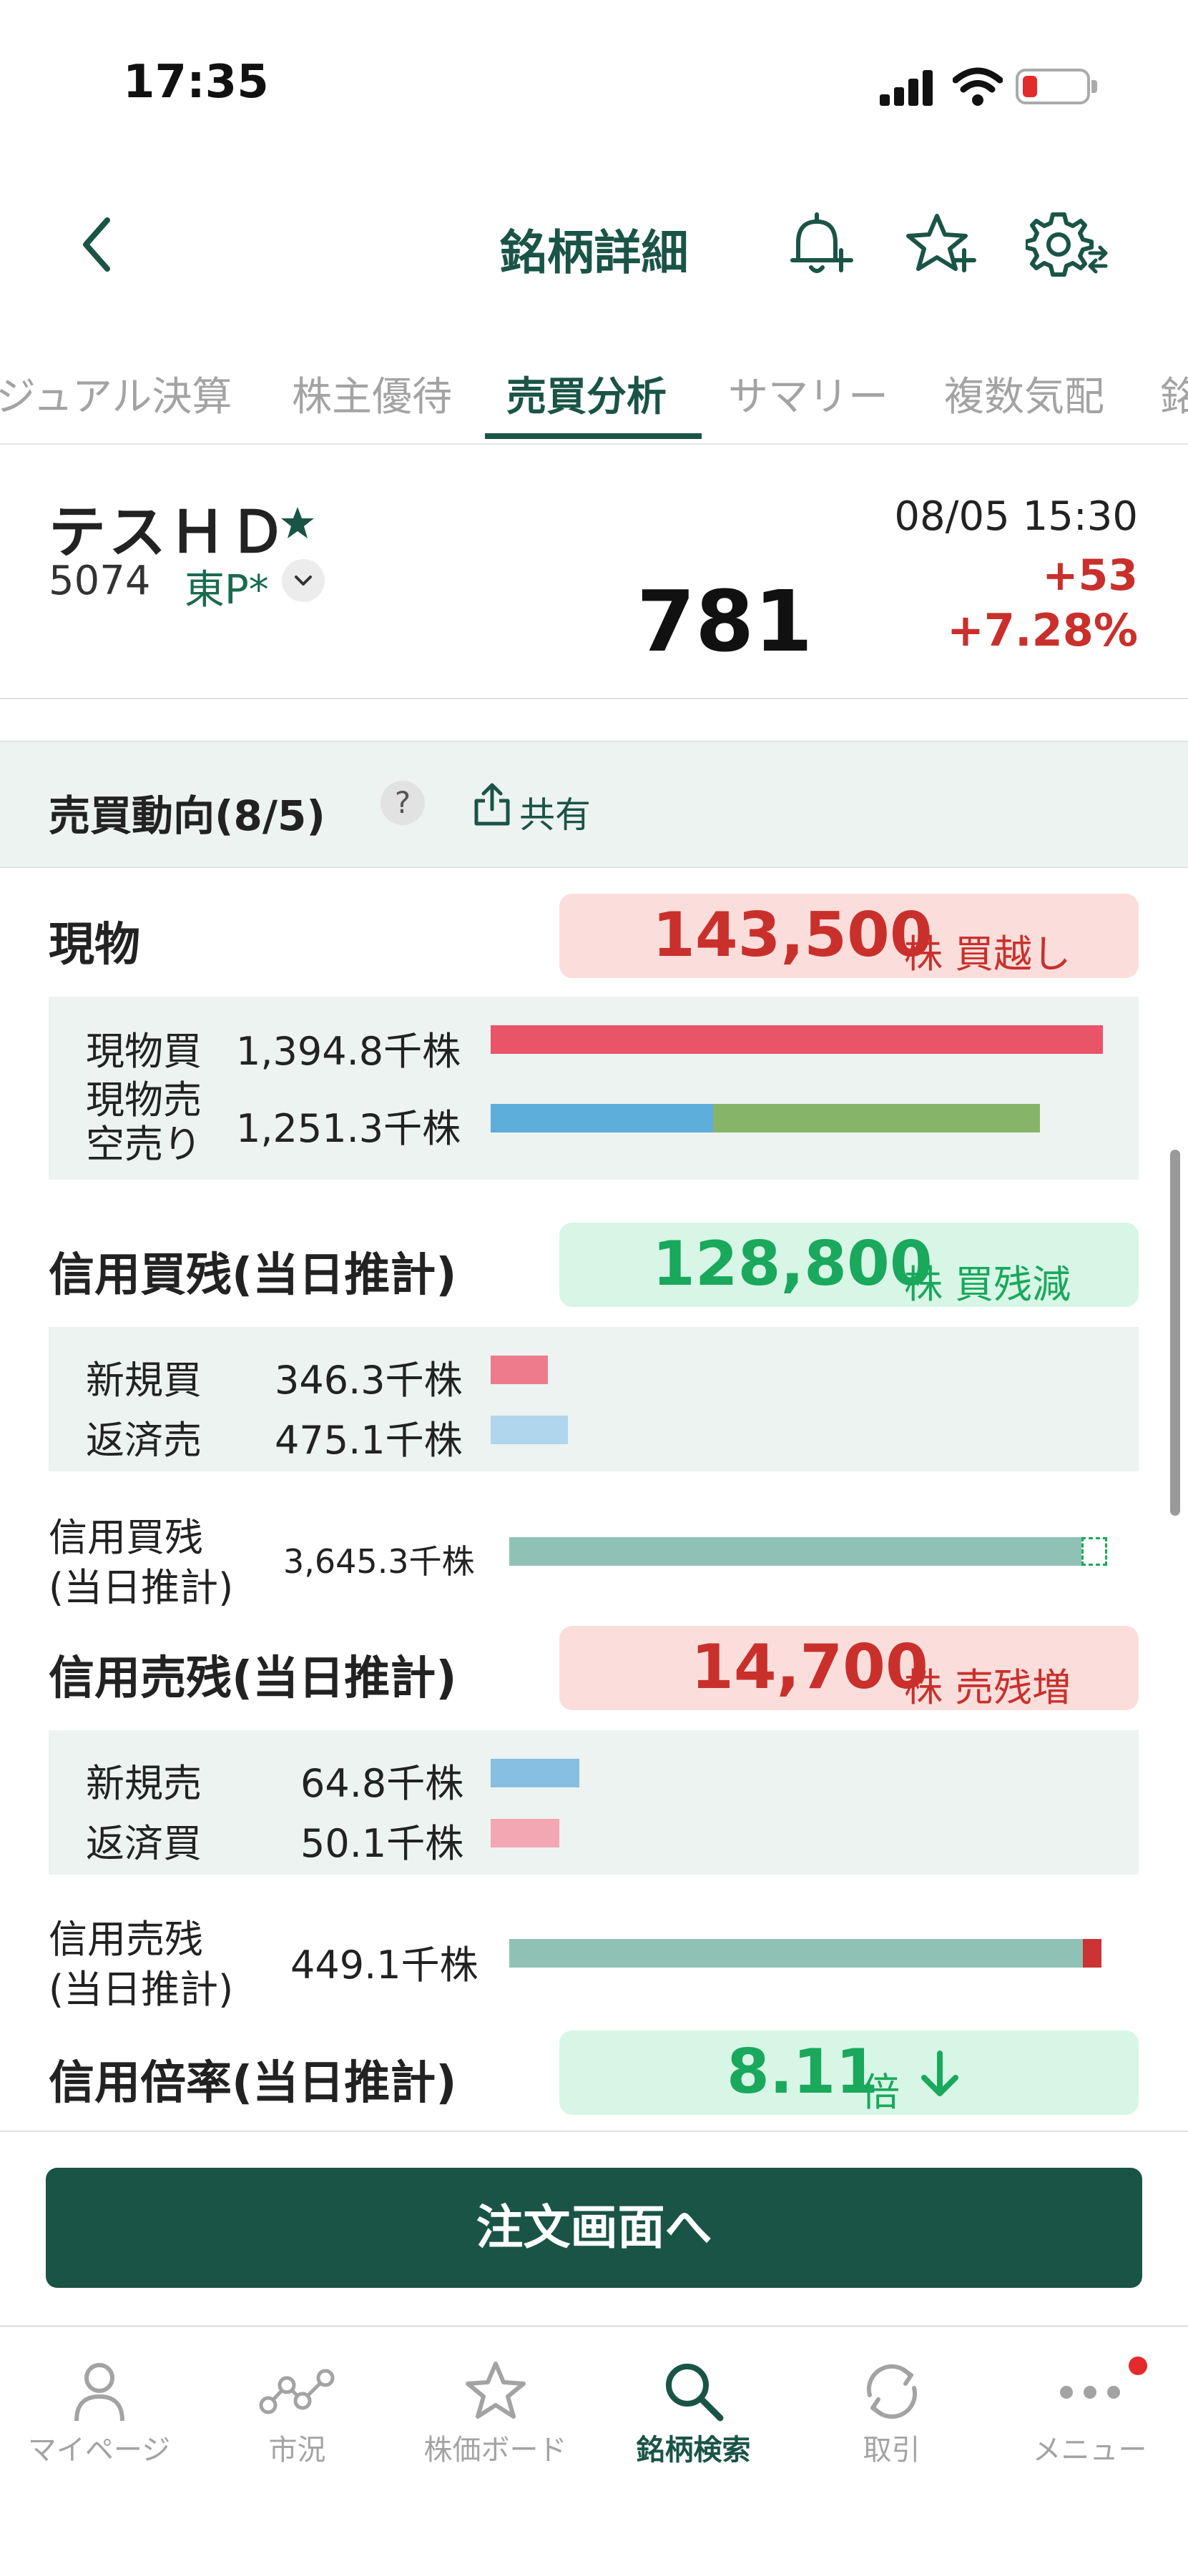 The image size is (1188, 2576). I want to click on wifi-icon, so click(978, 86).